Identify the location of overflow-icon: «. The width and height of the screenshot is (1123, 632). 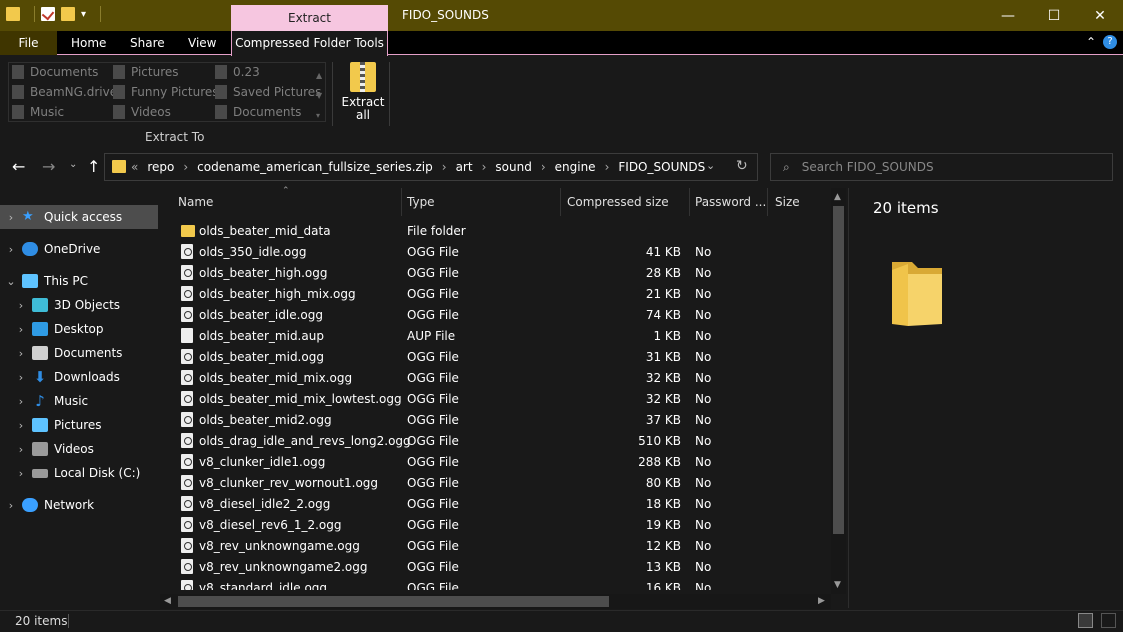
(134, 167).